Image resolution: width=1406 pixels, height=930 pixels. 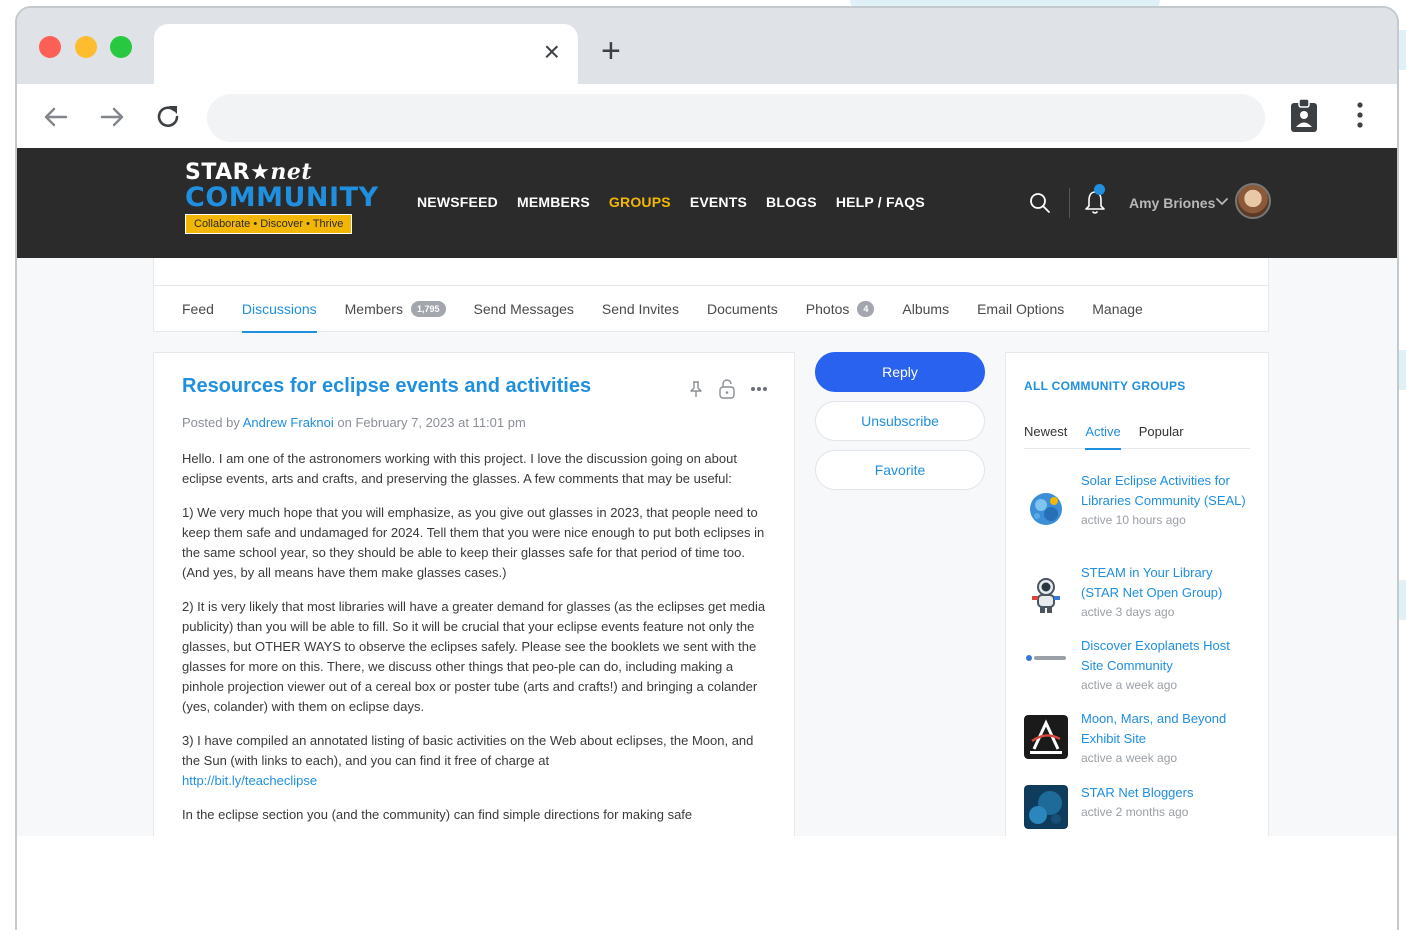 I want to click on subnav-send-invites: Send Invites, so click(x=640, y=309).